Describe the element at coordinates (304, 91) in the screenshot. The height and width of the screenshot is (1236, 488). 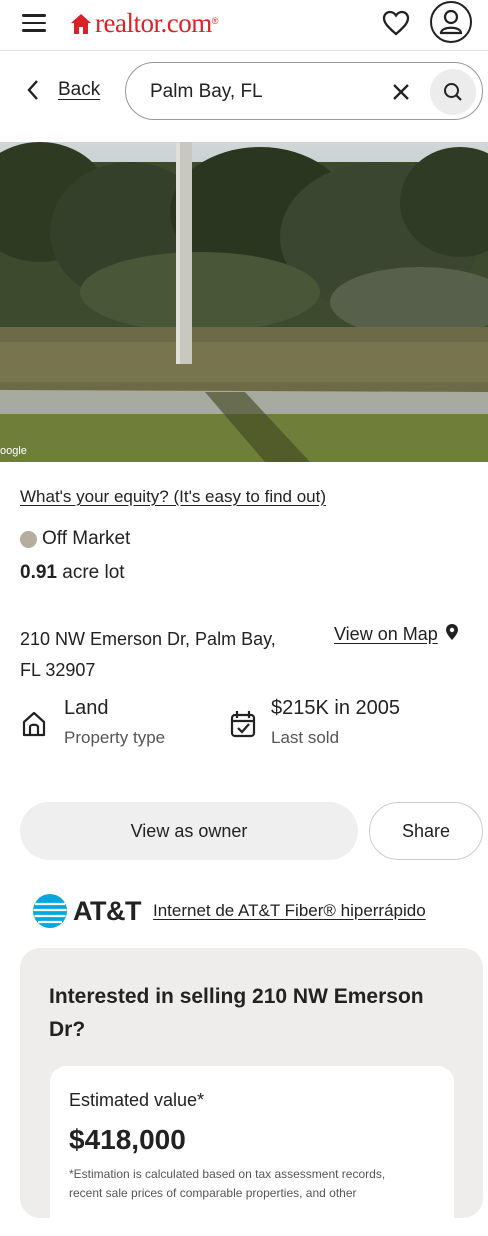
I see `search-input: Palm Bay, FL` at that location.